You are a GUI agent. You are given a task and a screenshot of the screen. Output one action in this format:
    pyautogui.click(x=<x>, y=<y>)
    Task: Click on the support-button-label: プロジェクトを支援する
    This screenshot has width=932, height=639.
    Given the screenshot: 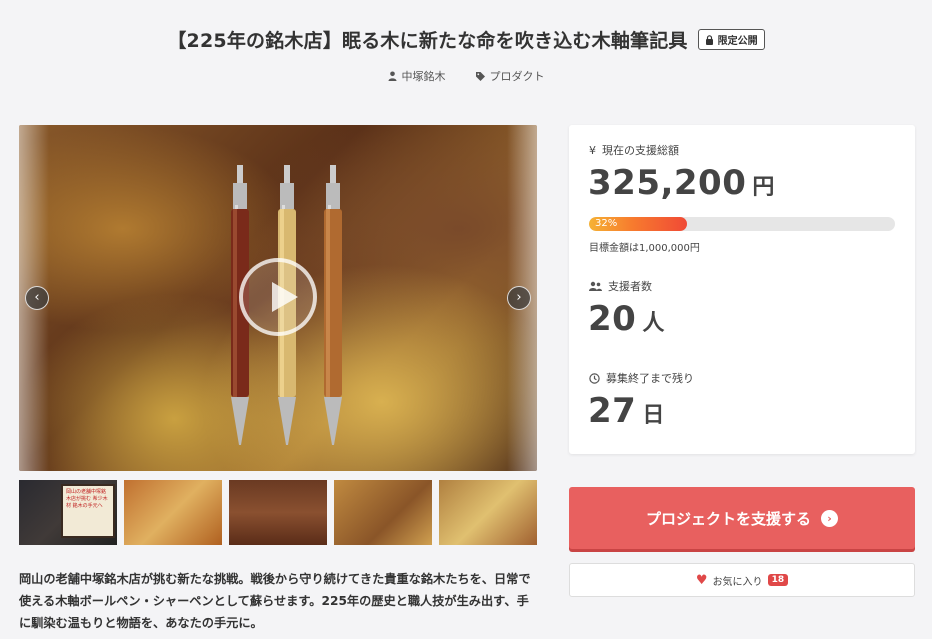 What is the action you would take?
    pyautogui.click(x=728, y=518)
    